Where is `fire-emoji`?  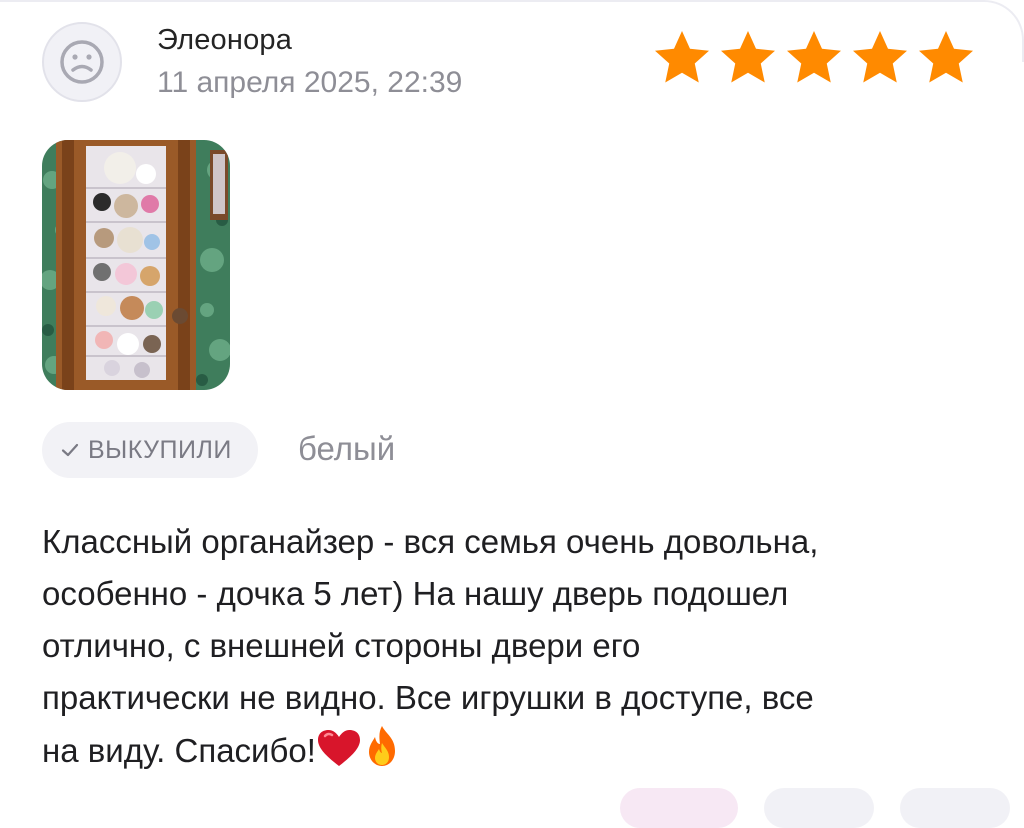 fire-emoji is located at coordinates (382, 753).